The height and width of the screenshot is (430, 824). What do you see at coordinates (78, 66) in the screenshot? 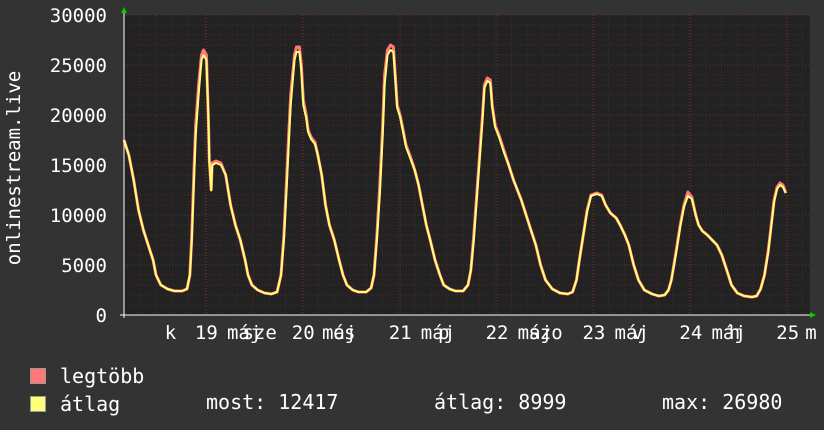
I see `y-tick-label: 25000` at bounding box center [78, 66].